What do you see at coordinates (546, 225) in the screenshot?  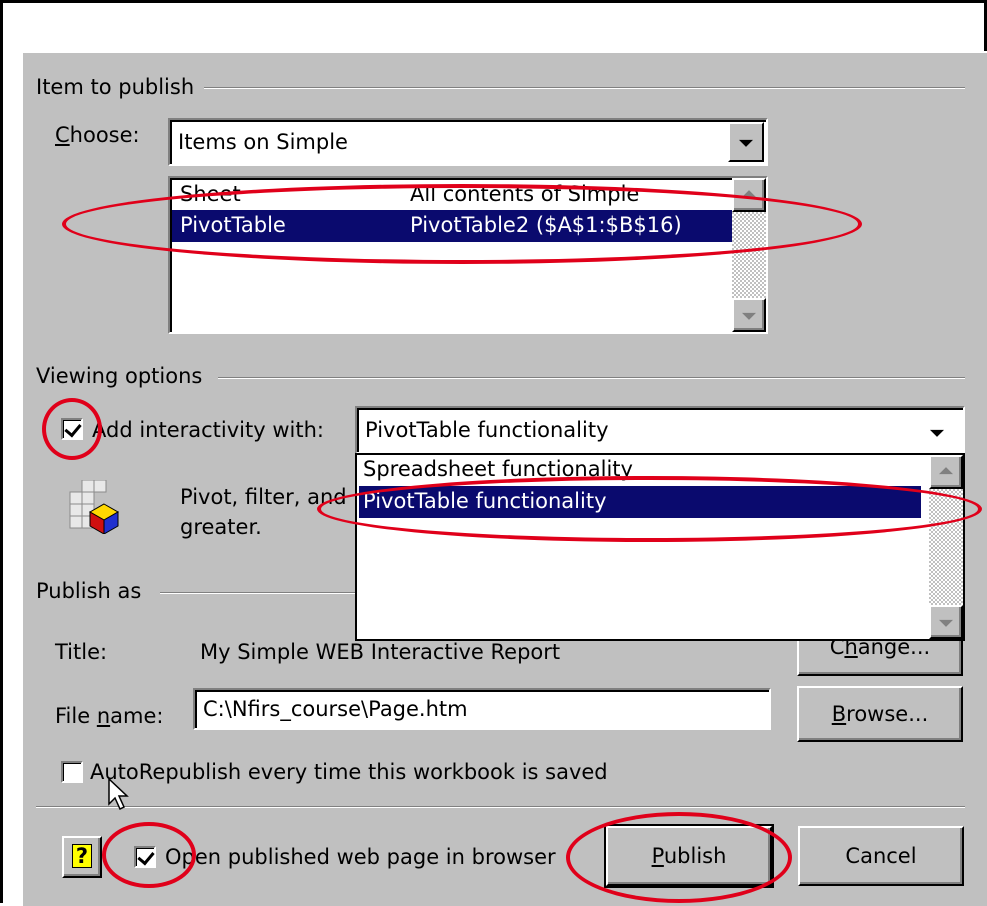 I see `list-item-desc: PivotTable2 ($A$1:$B$16)` at bounding box center [546, 225].